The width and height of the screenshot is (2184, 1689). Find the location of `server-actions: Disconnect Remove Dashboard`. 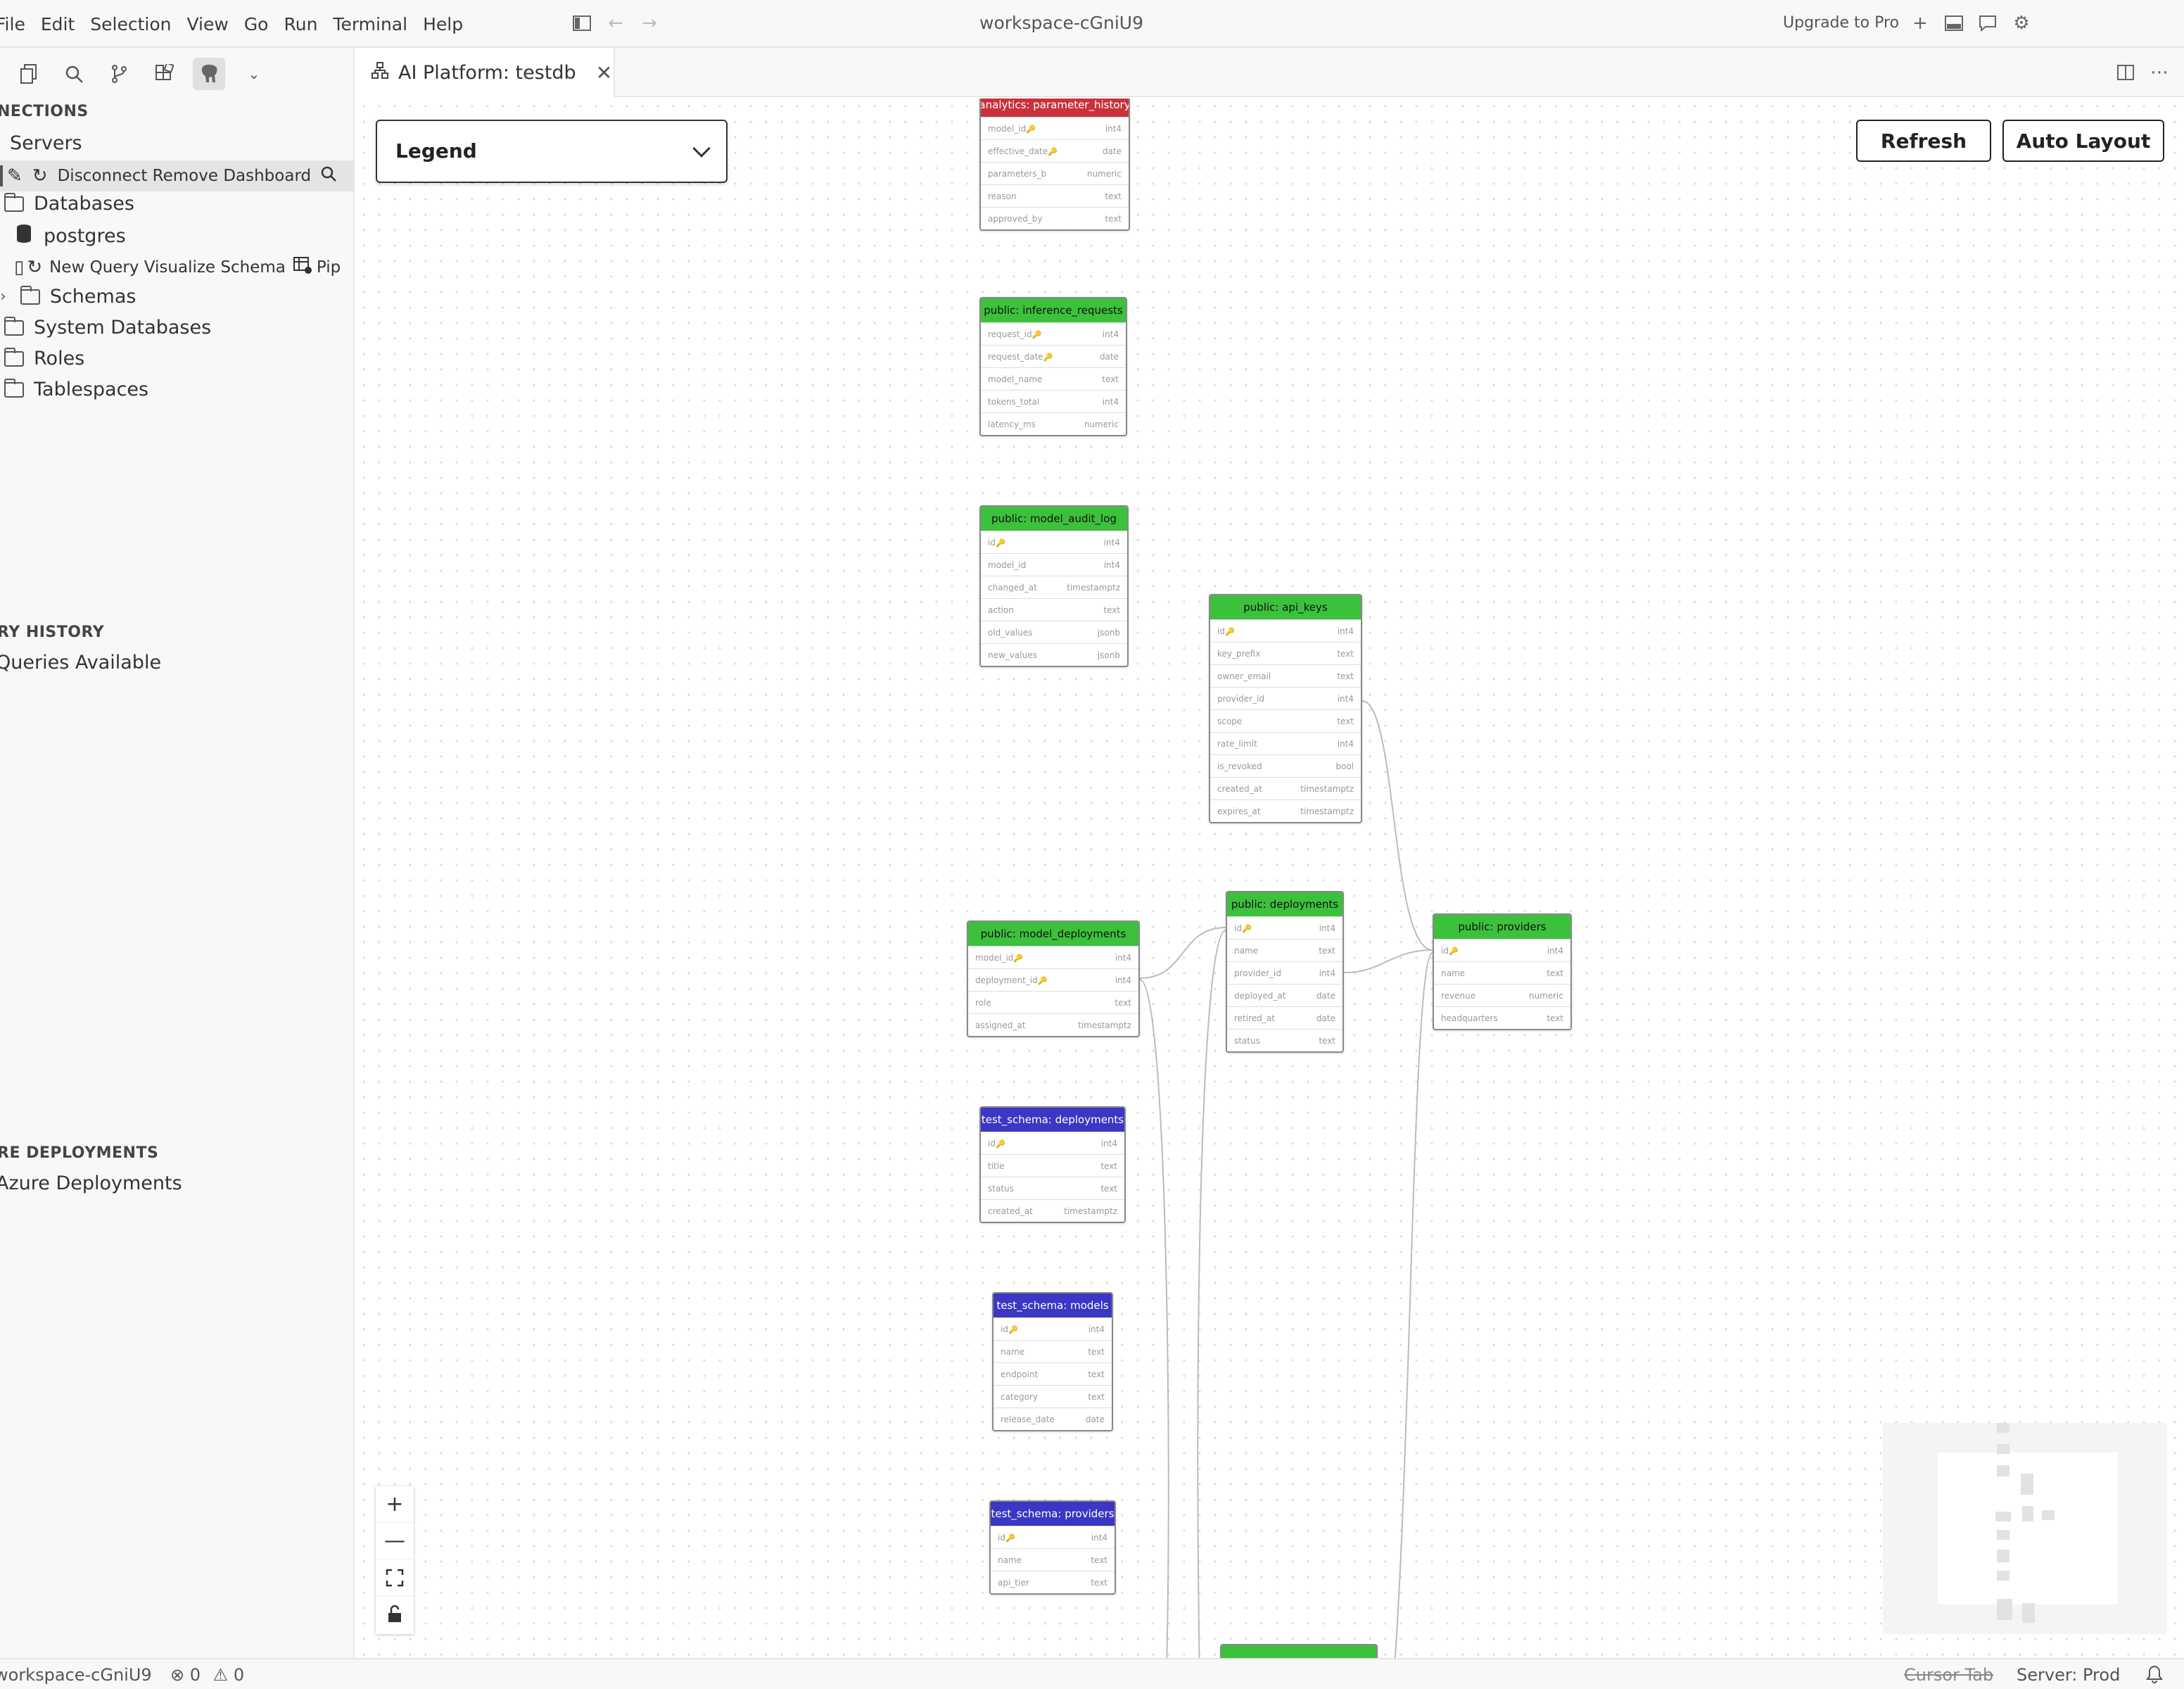

server-actions: Disconnect Remove Dashboard is located at coordinates (185, 176).